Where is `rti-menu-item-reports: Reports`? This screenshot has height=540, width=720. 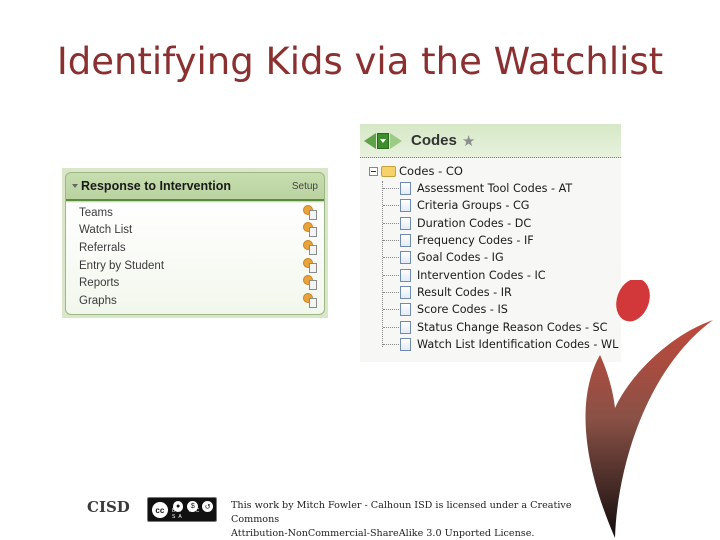
rti-menu-item-reports: Reports is located at coordinates (195, 283).